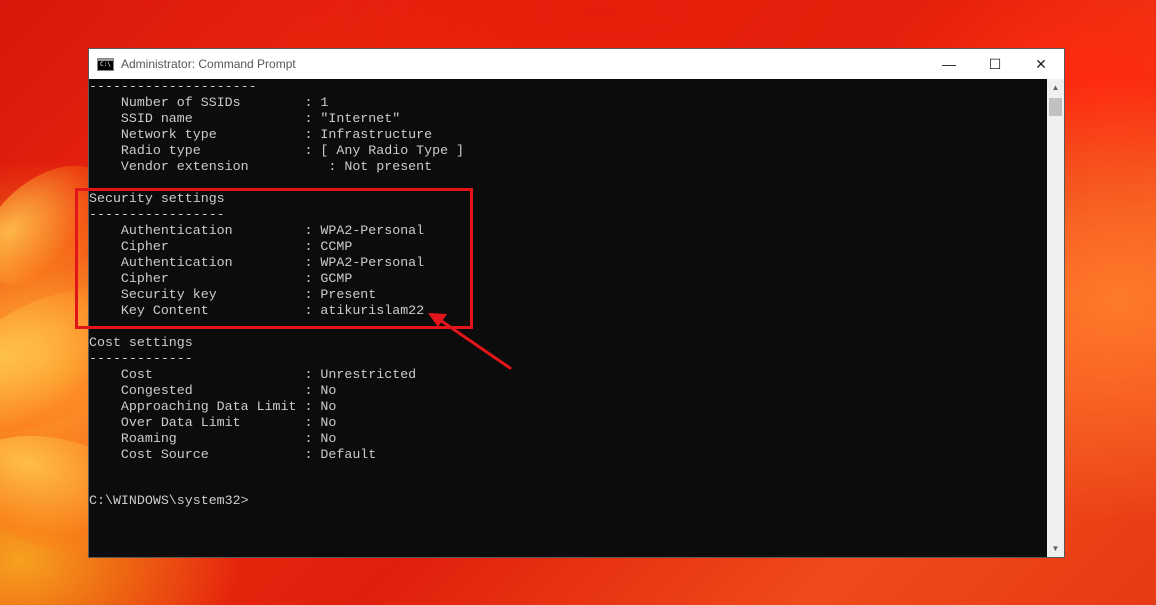  I want to click on window-controls: — ☐ ✕, so click(995, 64).